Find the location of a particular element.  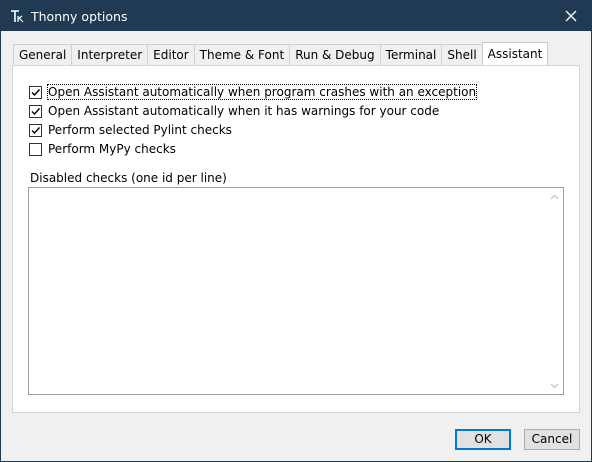

title-bar: Thonny options is located at coordinates (296, 16).